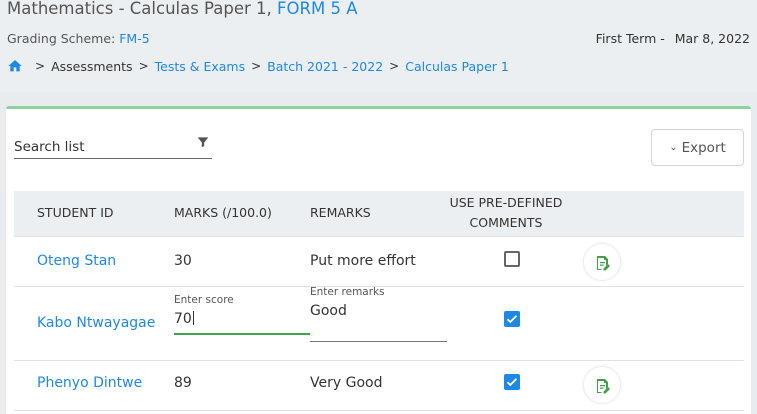 The height and width of the screenshot is (414, 757). What do you see at coordinates (340, 212) in the screenshot?
I see `header-remarks: REMARKS` at bounding box center [340, 212].